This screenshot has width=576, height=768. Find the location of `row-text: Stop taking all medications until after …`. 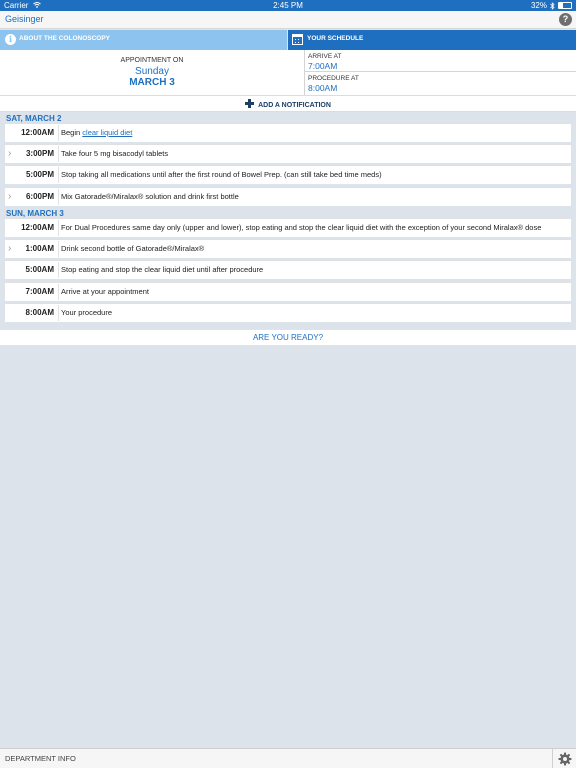

row-text: Stop taking all medications until after … is located at coordinates (221, 174).